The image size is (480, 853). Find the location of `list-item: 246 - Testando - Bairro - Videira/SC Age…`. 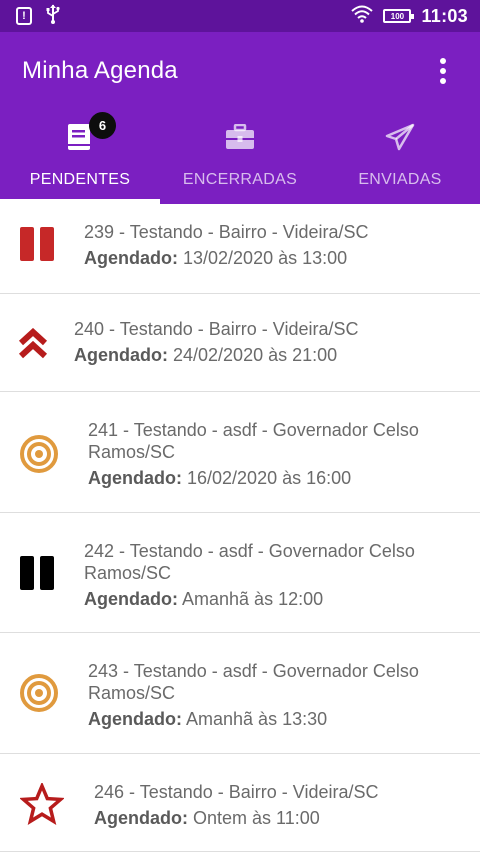

list-item: 246 - Testando - Bairro - Videira/SC Age… is located at coordinates (240, 803).